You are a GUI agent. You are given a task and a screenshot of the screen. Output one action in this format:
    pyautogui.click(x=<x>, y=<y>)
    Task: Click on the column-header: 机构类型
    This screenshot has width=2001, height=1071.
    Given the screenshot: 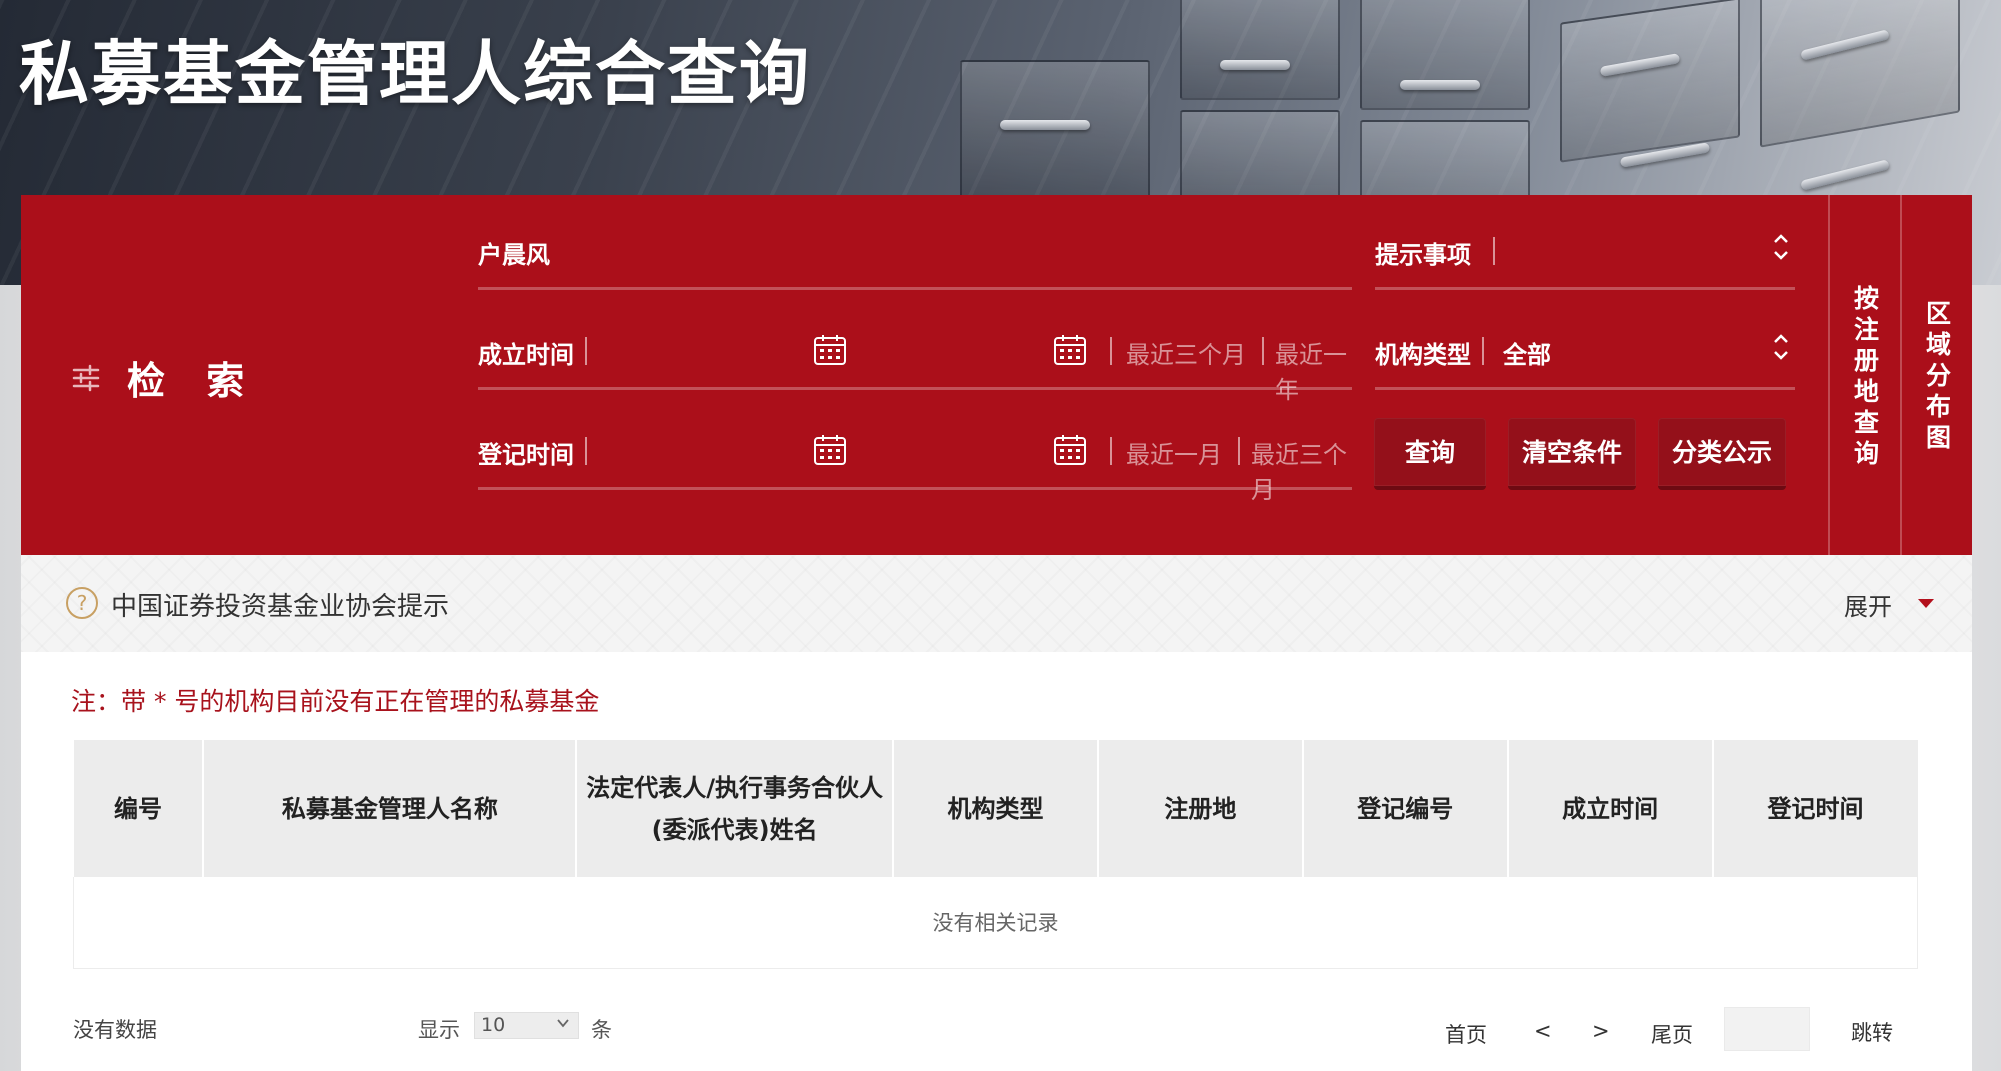 What is the action you would take?
    pyautogui.click(x=995, y=808)
    